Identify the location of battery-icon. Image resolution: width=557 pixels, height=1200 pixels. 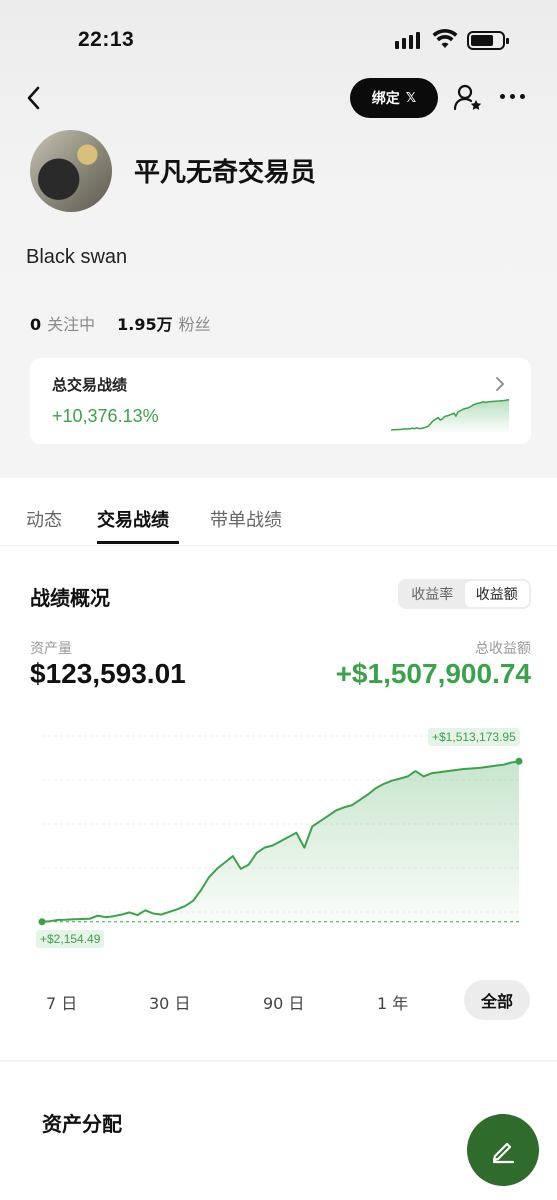
(488, 40).